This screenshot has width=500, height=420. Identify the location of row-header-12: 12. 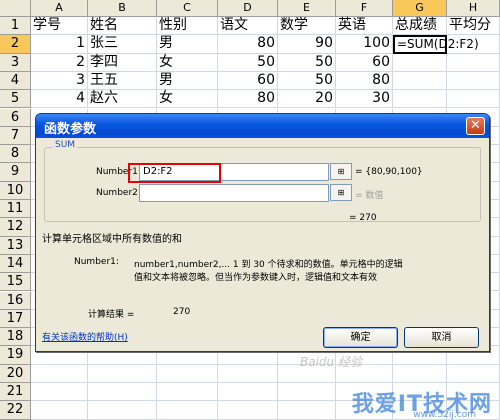
(15, 227).